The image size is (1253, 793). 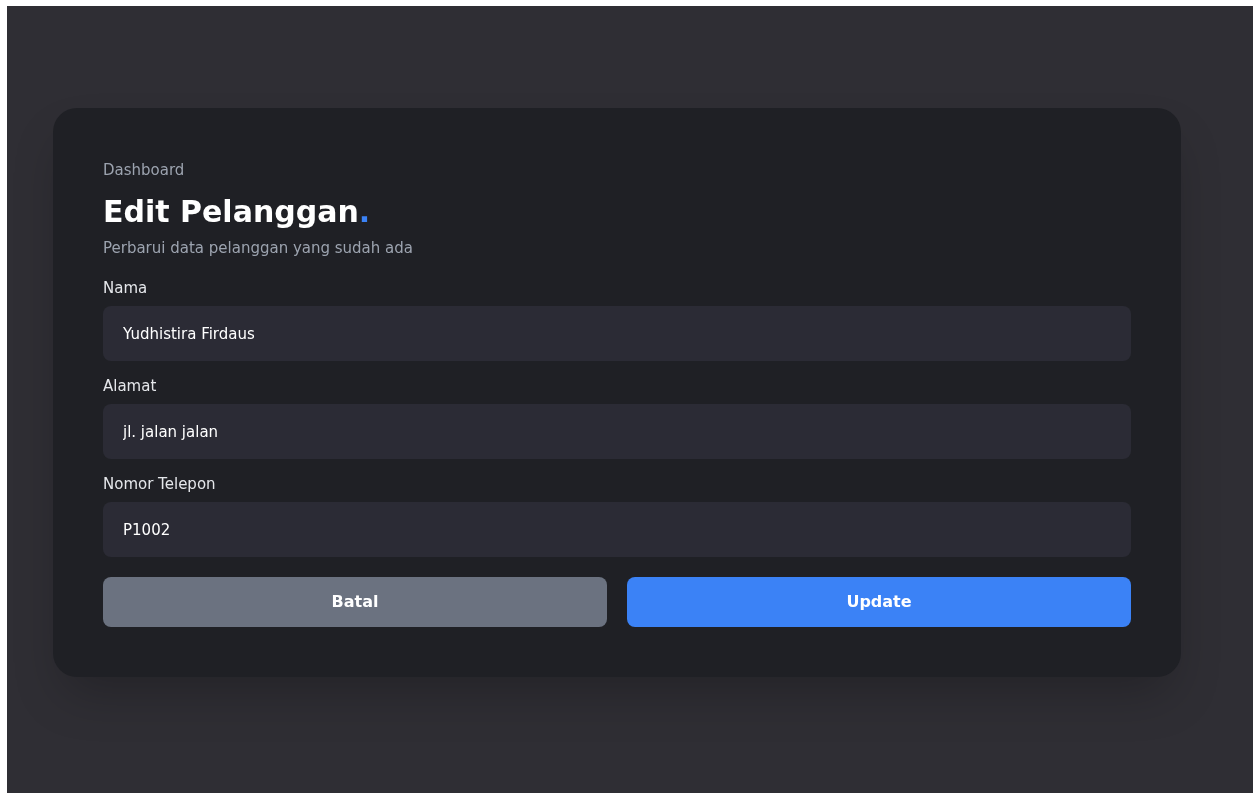 What do you see at coordinates (617, 431) in the screenshot?
I see `input-field: jl. jalan jalan` at bounding box center [617, 431].